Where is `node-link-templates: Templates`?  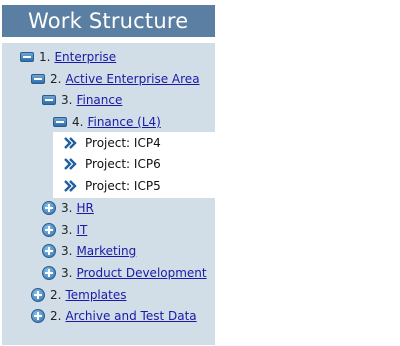
node-link-templates: Templates is located at coordinates (95, 295).